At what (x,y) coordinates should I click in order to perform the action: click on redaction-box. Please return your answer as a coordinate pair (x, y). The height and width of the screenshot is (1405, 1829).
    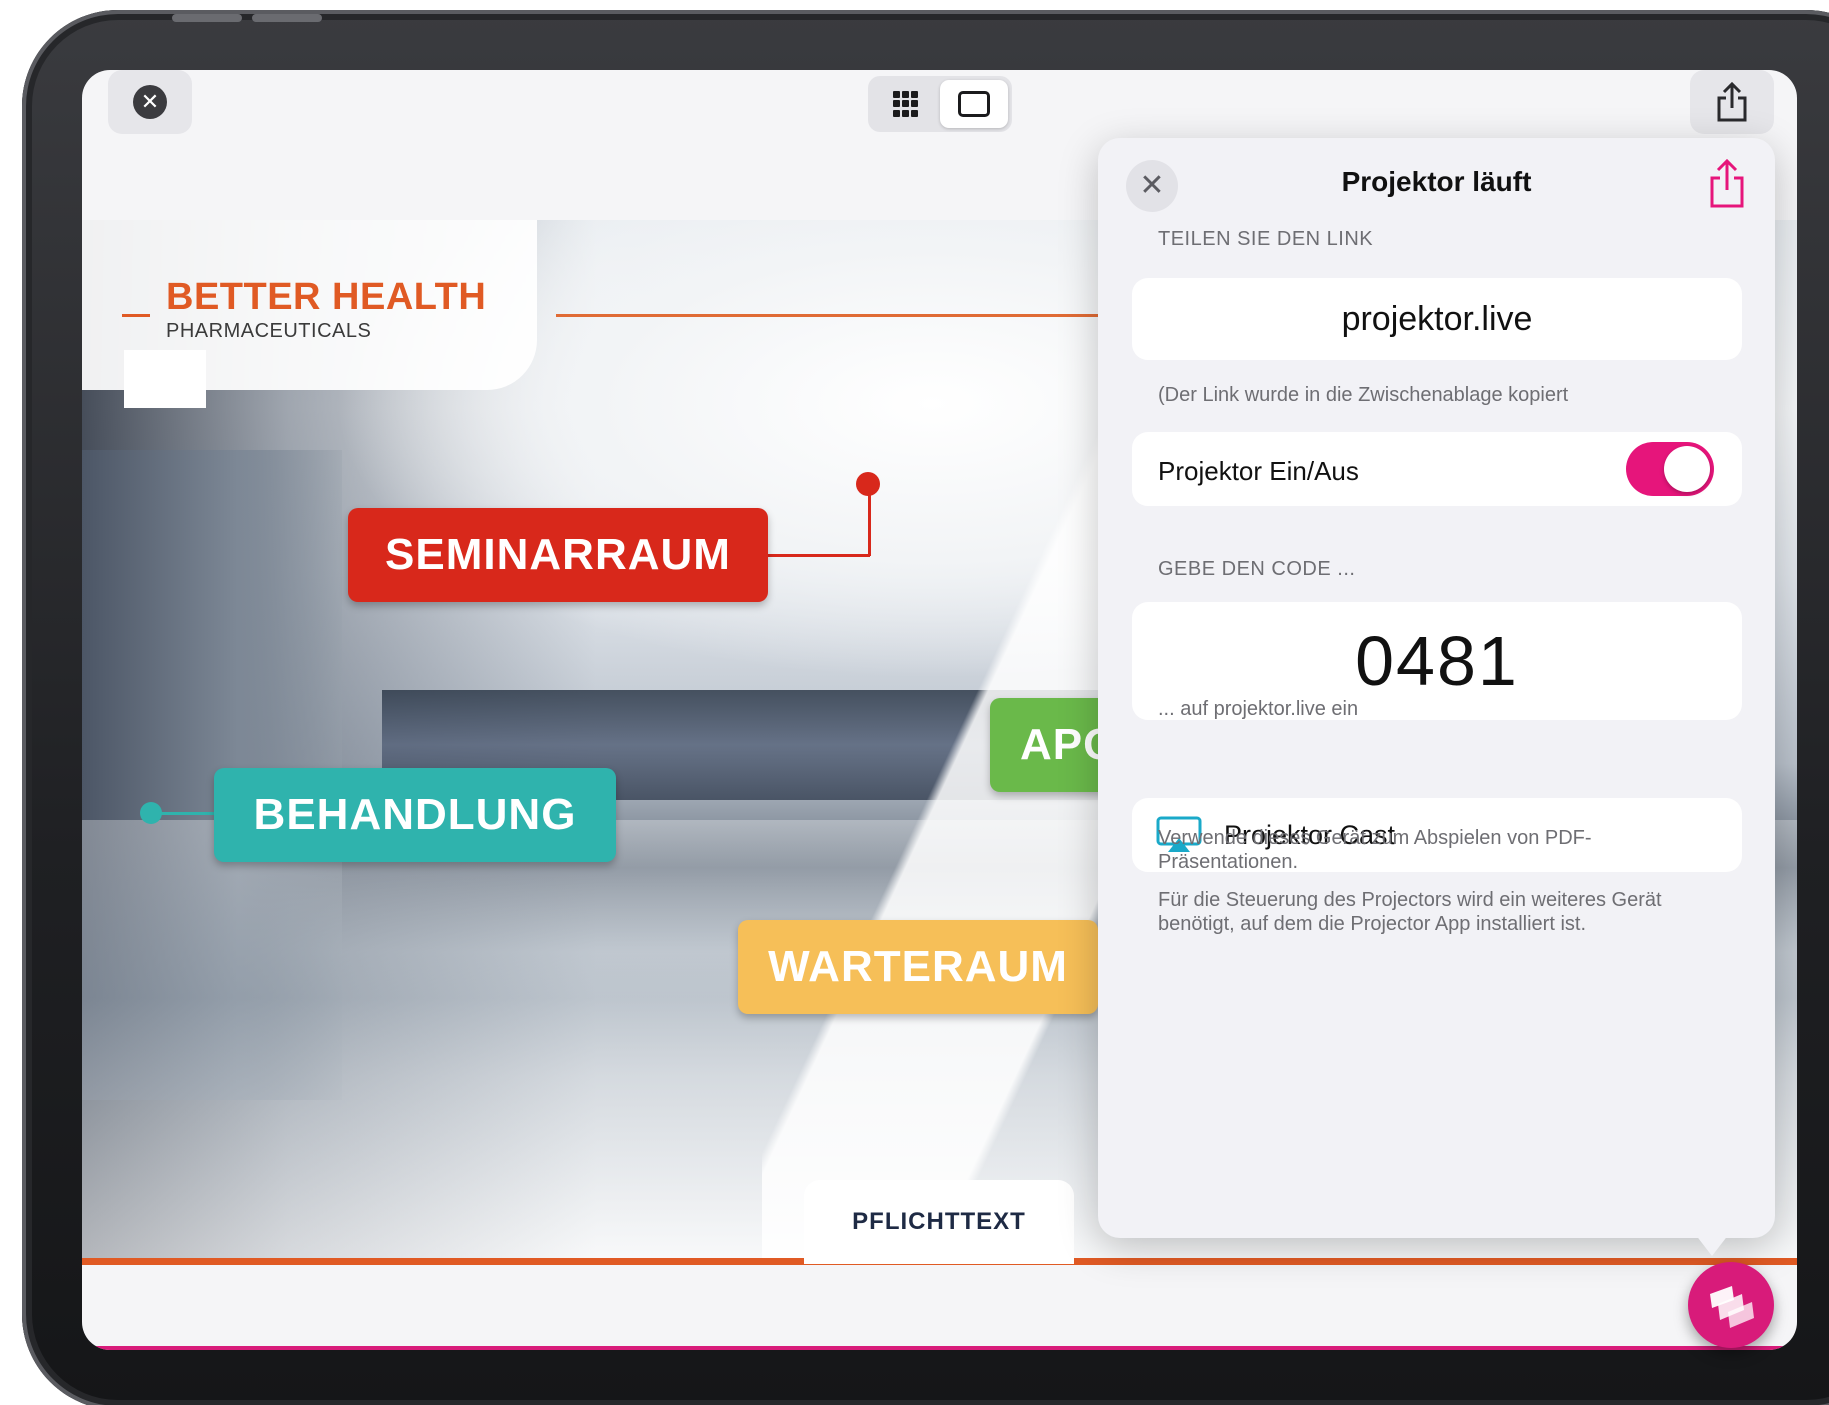
    Looking at the image, I should click on (165, 379).